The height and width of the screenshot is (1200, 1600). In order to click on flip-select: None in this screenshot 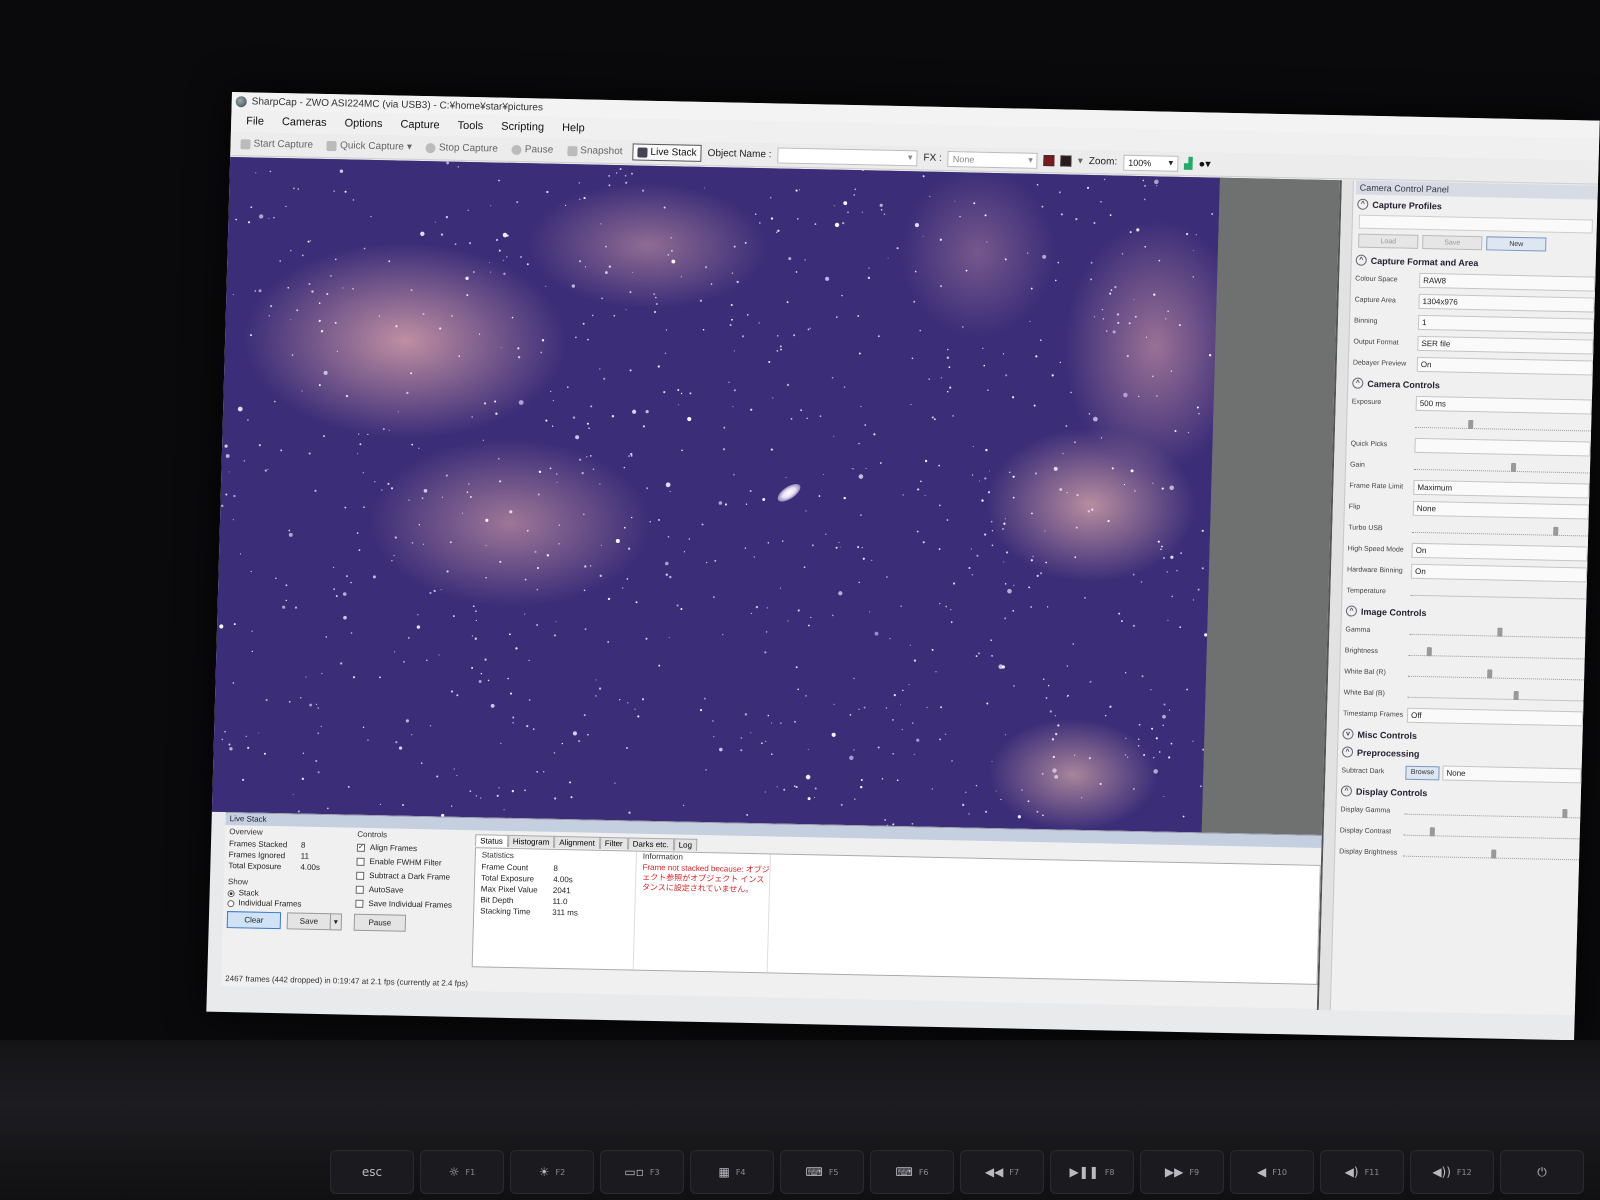, I will do `click(1501, 510)`.